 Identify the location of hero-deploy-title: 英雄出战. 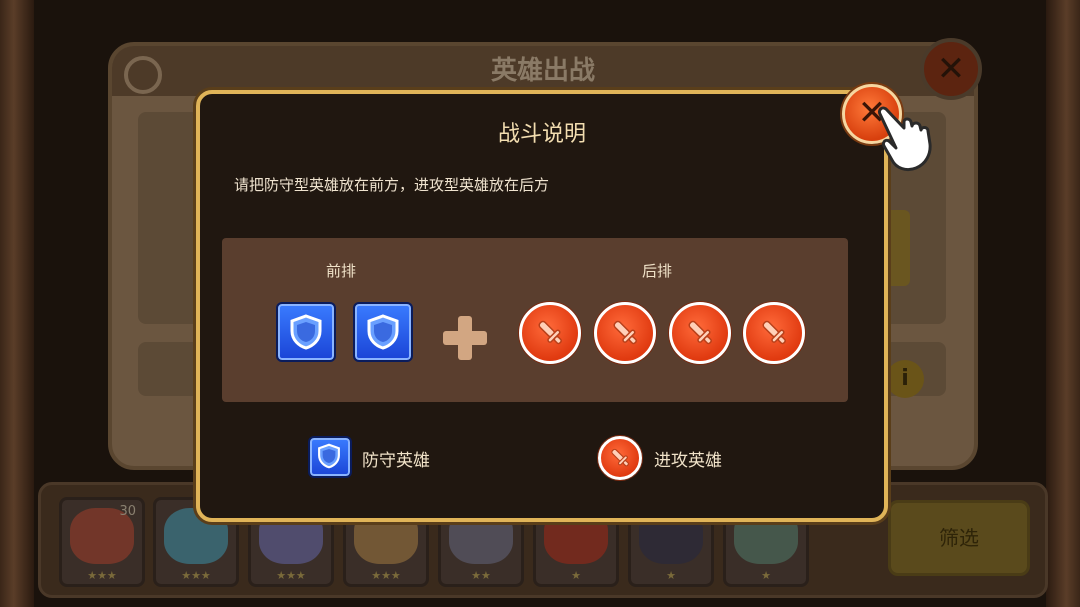
(543, 71).